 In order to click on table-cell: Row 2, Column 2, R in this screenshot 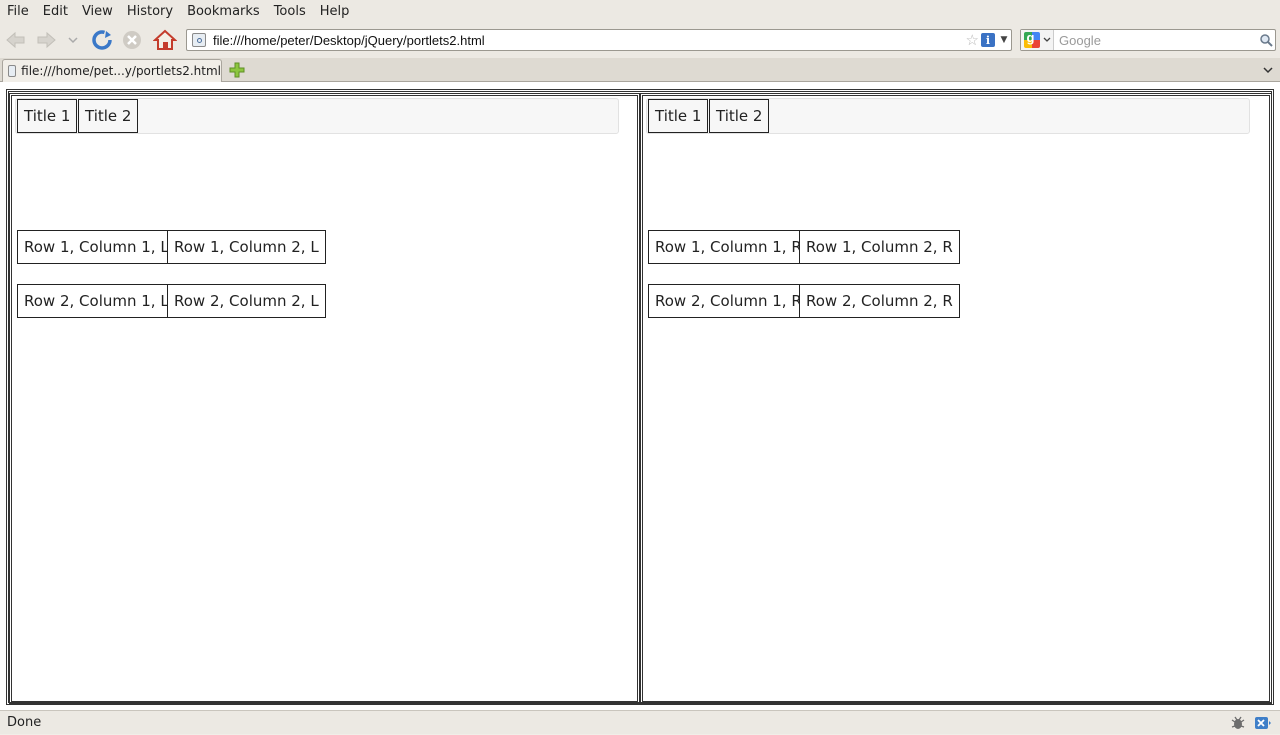, I will do `click(879, 301)`.